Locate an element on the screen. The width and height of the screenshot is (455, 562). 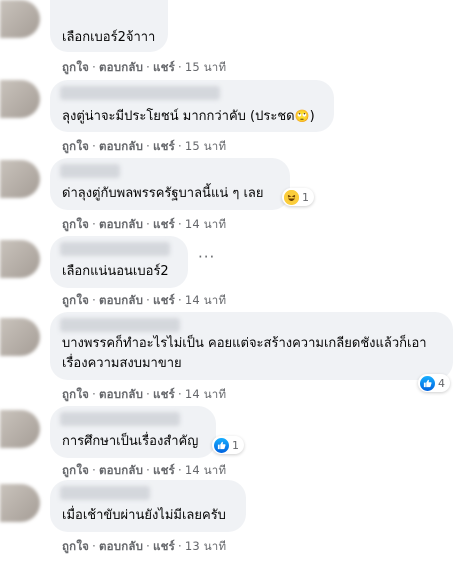
haha-reaction-icon is located at coordinates (291, 197).